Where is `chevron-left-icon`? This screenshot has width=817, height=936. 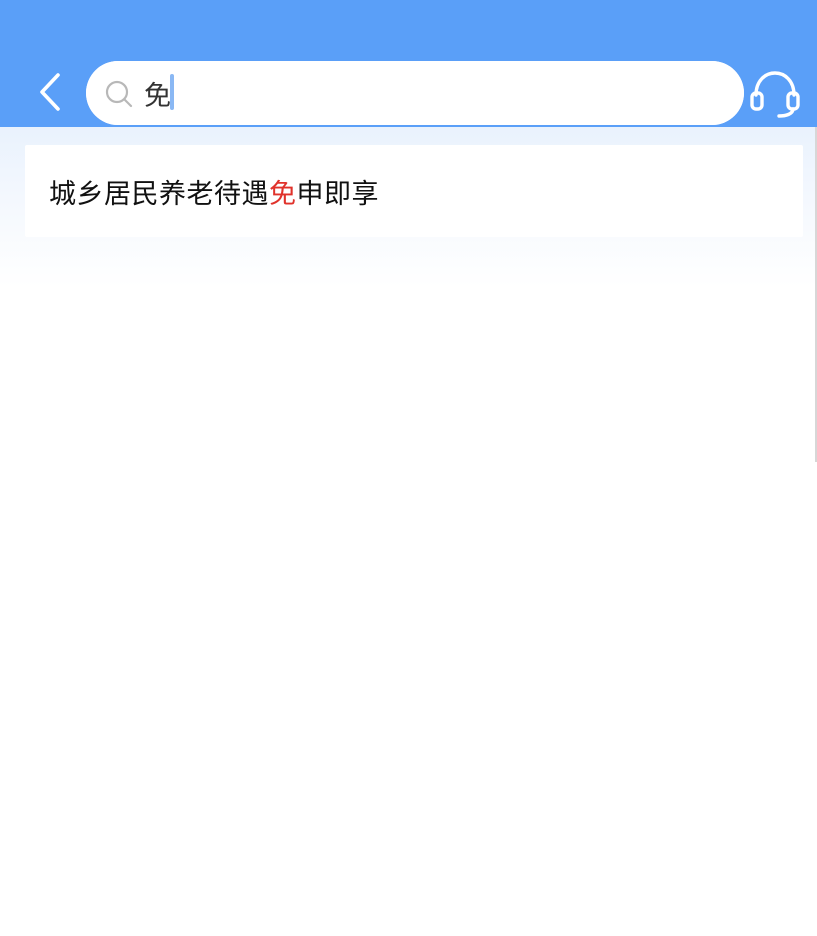 chevron-left-icon is located at coordinates (50, 92).